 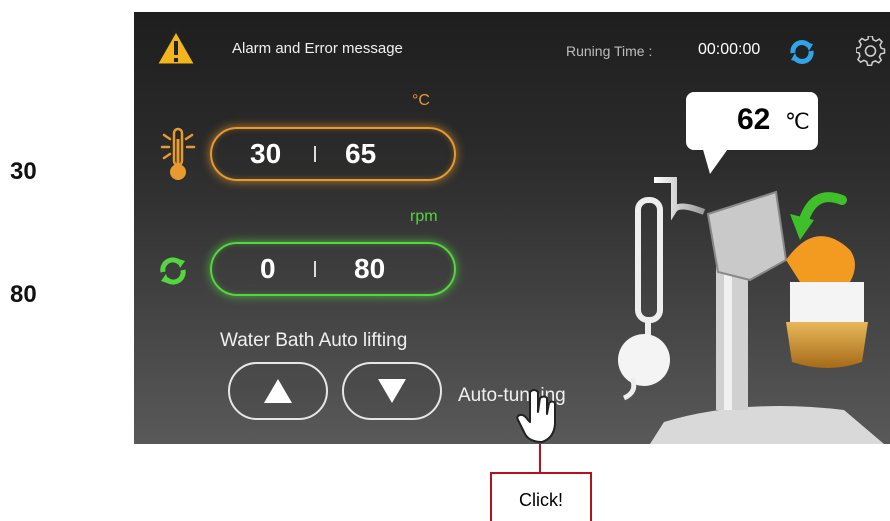 I want to click on gear-icon, so click(x=871, y=51).